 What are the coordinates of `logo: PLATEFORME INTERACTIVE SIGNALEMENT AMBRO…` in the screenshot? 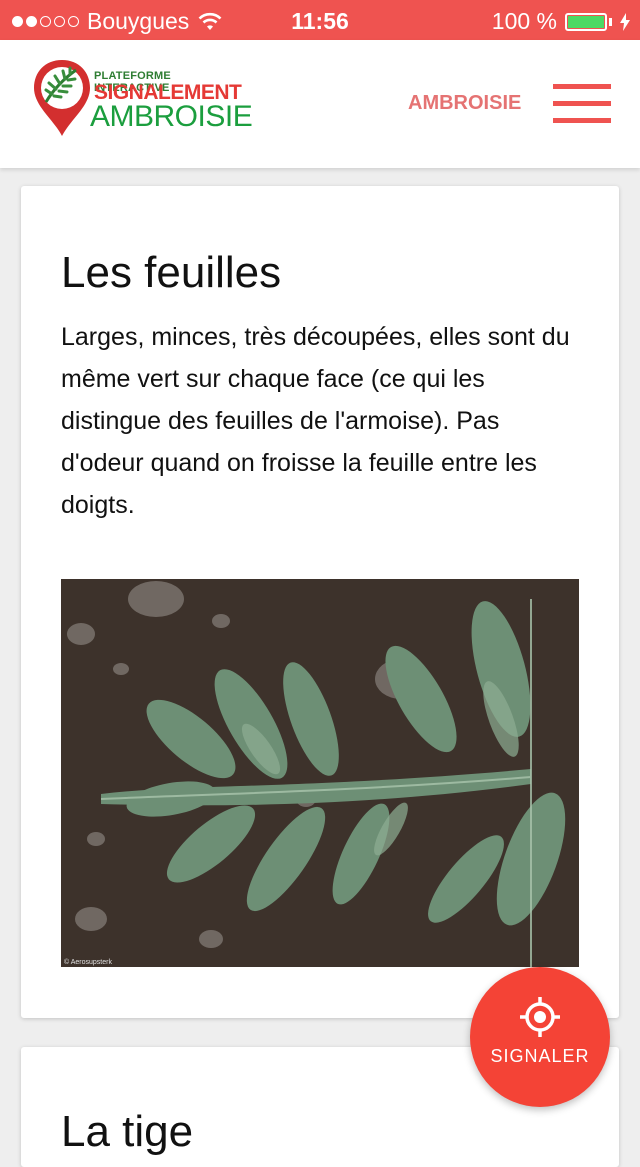 It's located at (142, 100).